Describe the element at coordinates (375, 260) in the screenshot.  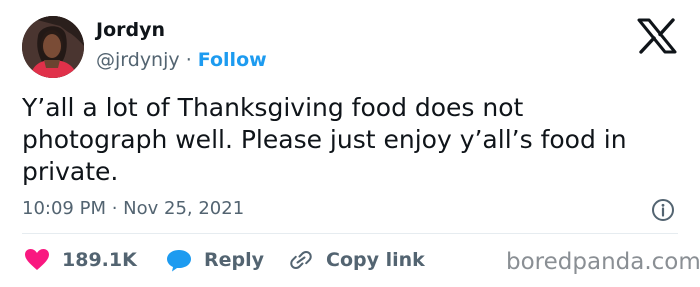
I see `copy-link-label: Copy link` at that location.